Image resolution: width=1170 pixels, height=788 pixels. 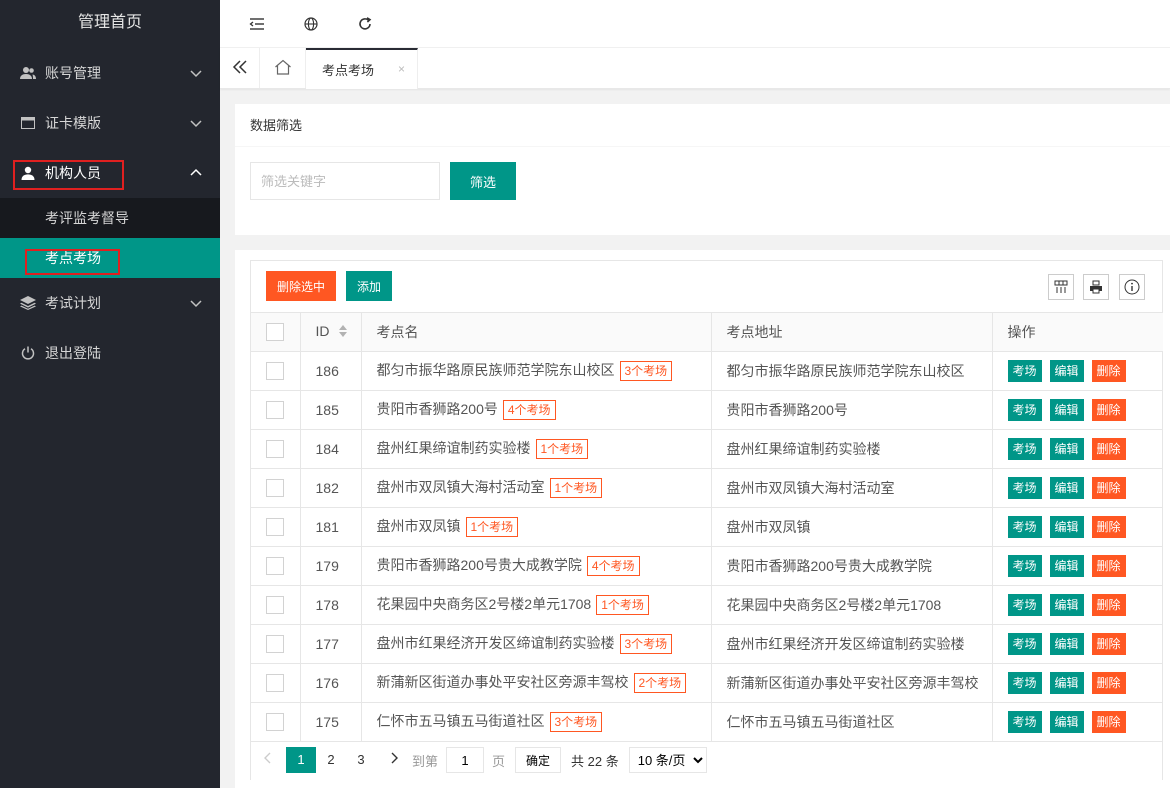 What do you see at coordinates (283, 68) in the screenshot?
I see `tab-home` at bounding box center [283, 68].